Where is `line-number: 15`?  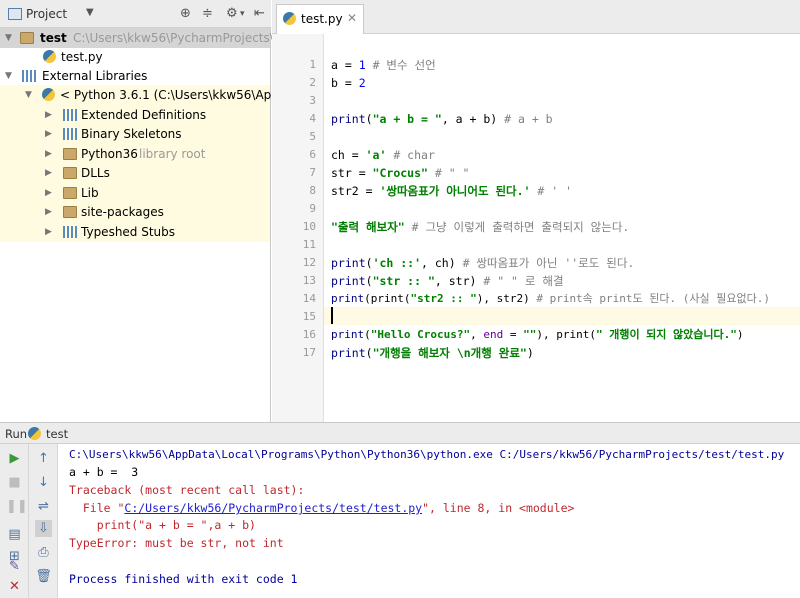 line-number: 15 is located at coordinates (309, 316).